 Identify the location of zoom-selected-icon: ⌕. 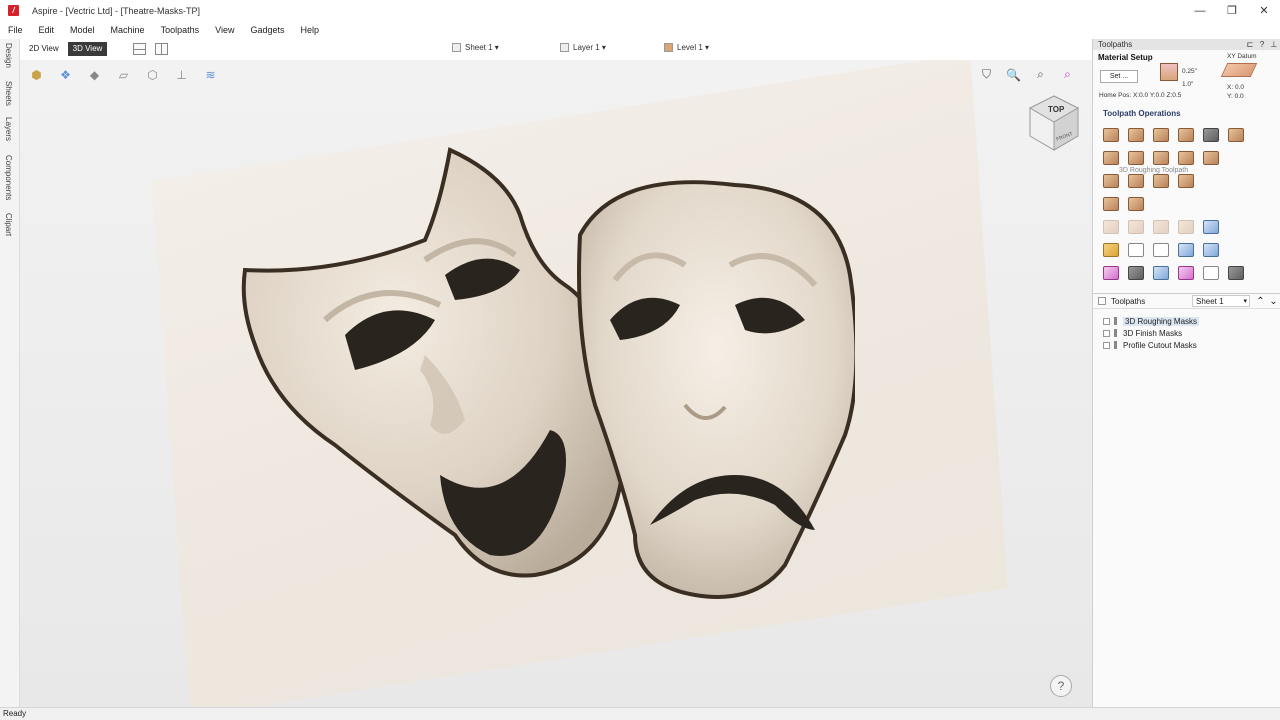
(1067, 74).